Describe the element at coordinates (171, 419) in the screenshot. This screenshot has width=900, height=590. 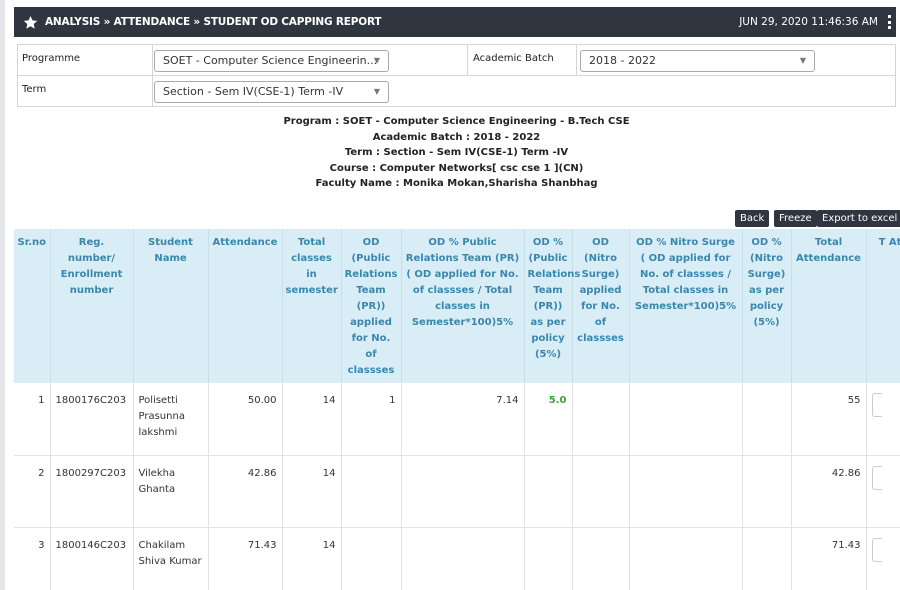
I see `cell-name: Polisetti Prasunna lakshmi` at that location.